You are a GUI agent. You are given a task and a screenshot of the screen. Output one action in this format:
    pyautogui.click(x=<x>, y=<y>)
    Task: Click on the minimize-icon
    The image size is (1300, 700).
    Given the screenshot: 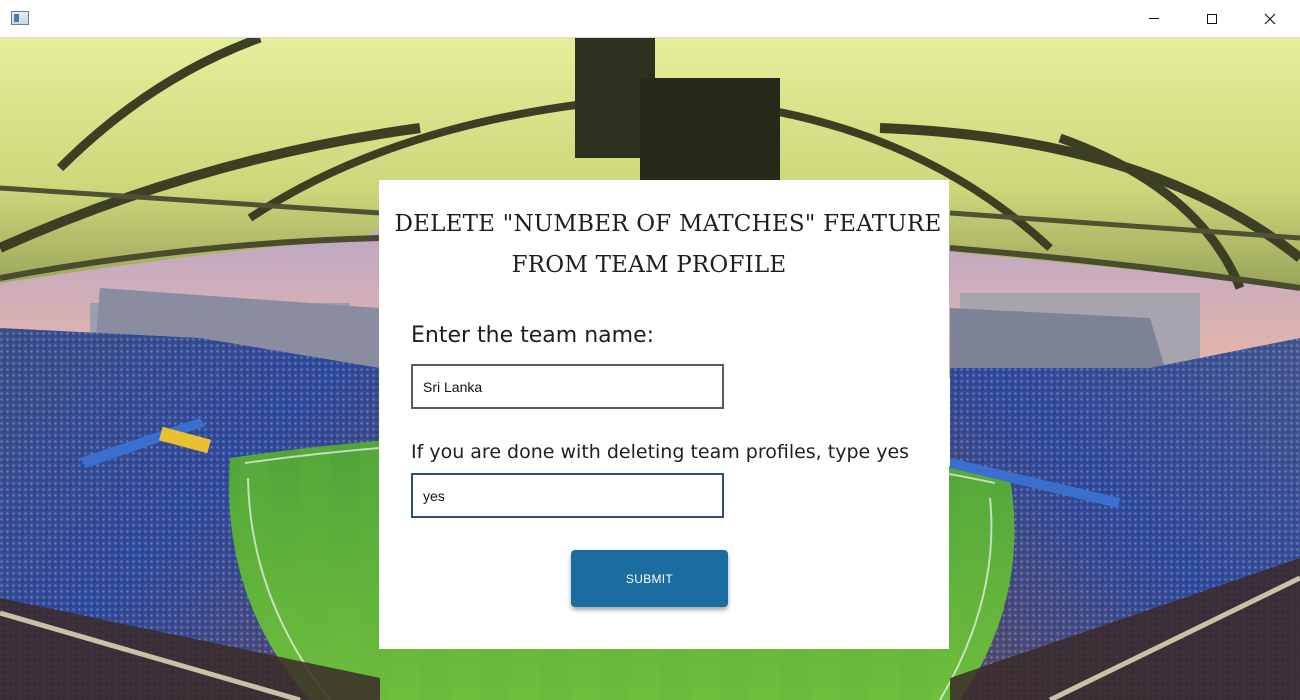 What is the action you would take?
    pyautogui.click(x=1154, y=18)
    